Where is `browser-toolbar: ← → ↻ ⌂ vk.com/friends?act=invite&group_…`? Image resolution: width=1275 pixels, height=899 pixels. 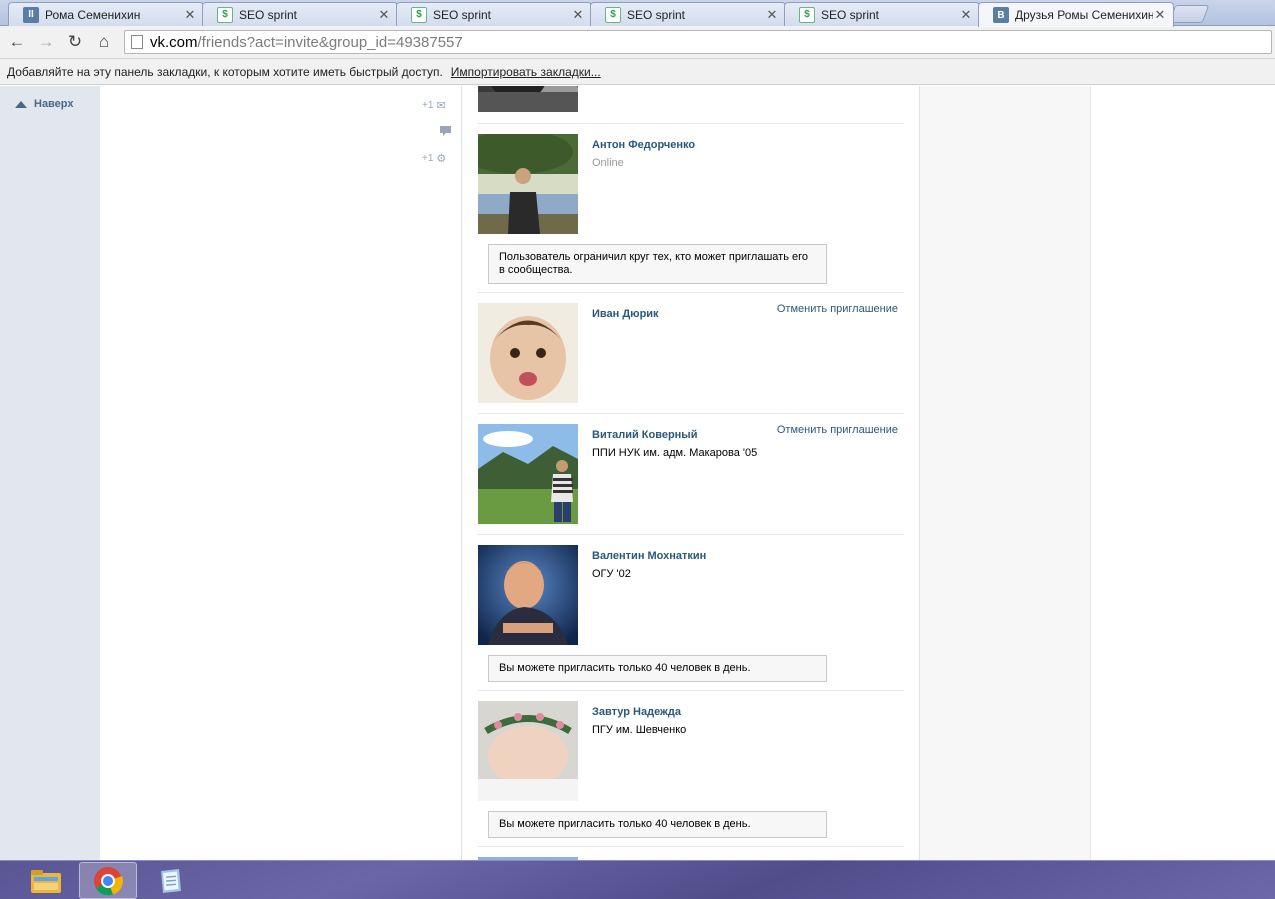 browser-toolbar: ← → ↻ ⌂ vk.com/friends?act=invite&group_… is located at coordinates (637, 42).